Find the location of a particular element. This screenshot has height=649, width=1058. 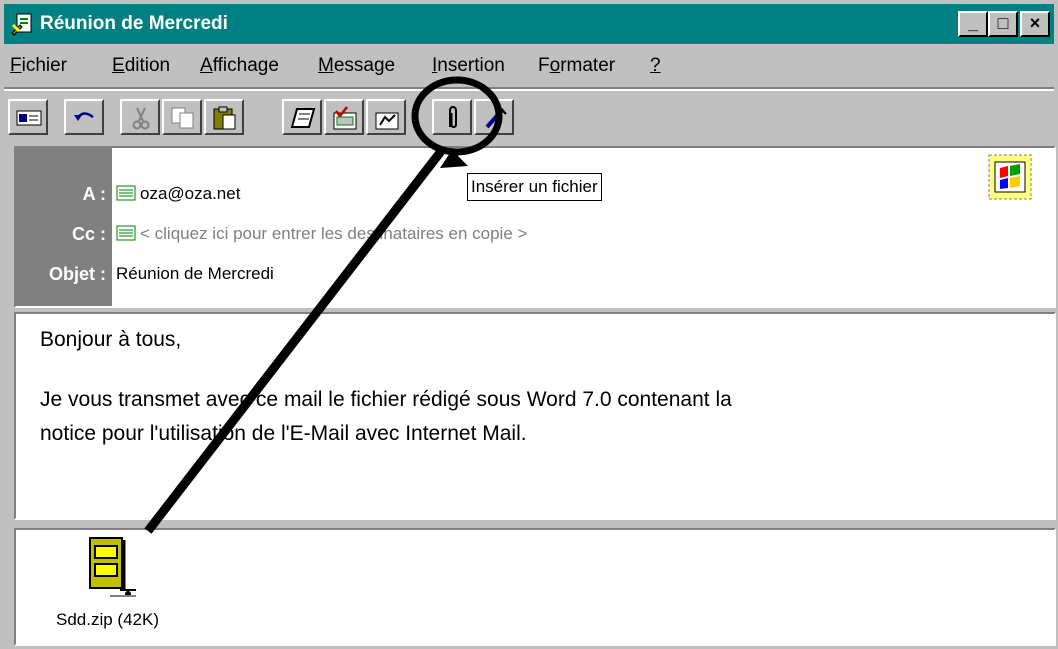

menu-formater: Formater is located at coordinates (576, 66).